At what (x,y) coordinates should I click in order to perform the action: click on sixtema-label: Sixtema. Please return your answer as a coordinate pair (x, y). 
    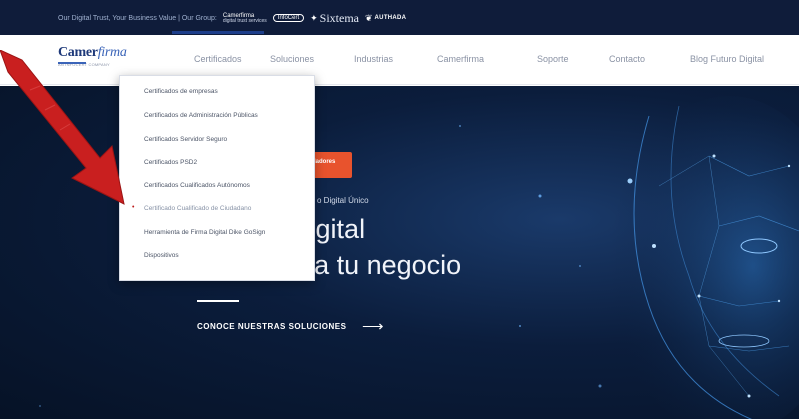
    Looking at the image, I should click on (339, 17).